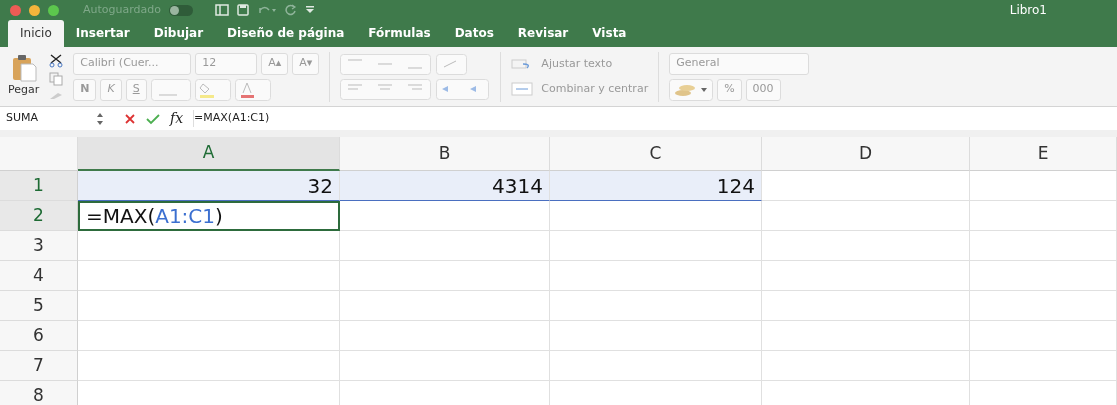  What do you see at coordinates (46, 118) in the screenshot?
I see `name-box: SUMA` at bounding box center [46, 118].